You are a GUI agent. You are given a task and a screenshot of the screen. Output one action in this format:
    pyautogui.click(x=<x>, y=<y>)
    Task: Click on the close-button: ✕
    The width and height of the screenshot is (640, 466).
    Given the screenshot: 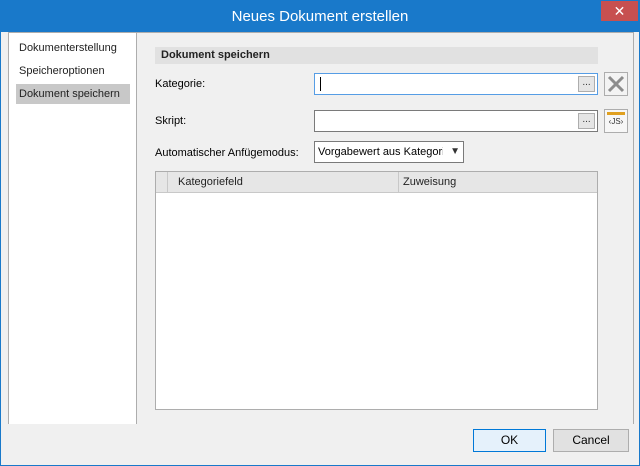 What is the action you would take?
    pyautogui.click(x=619, y=11)
    